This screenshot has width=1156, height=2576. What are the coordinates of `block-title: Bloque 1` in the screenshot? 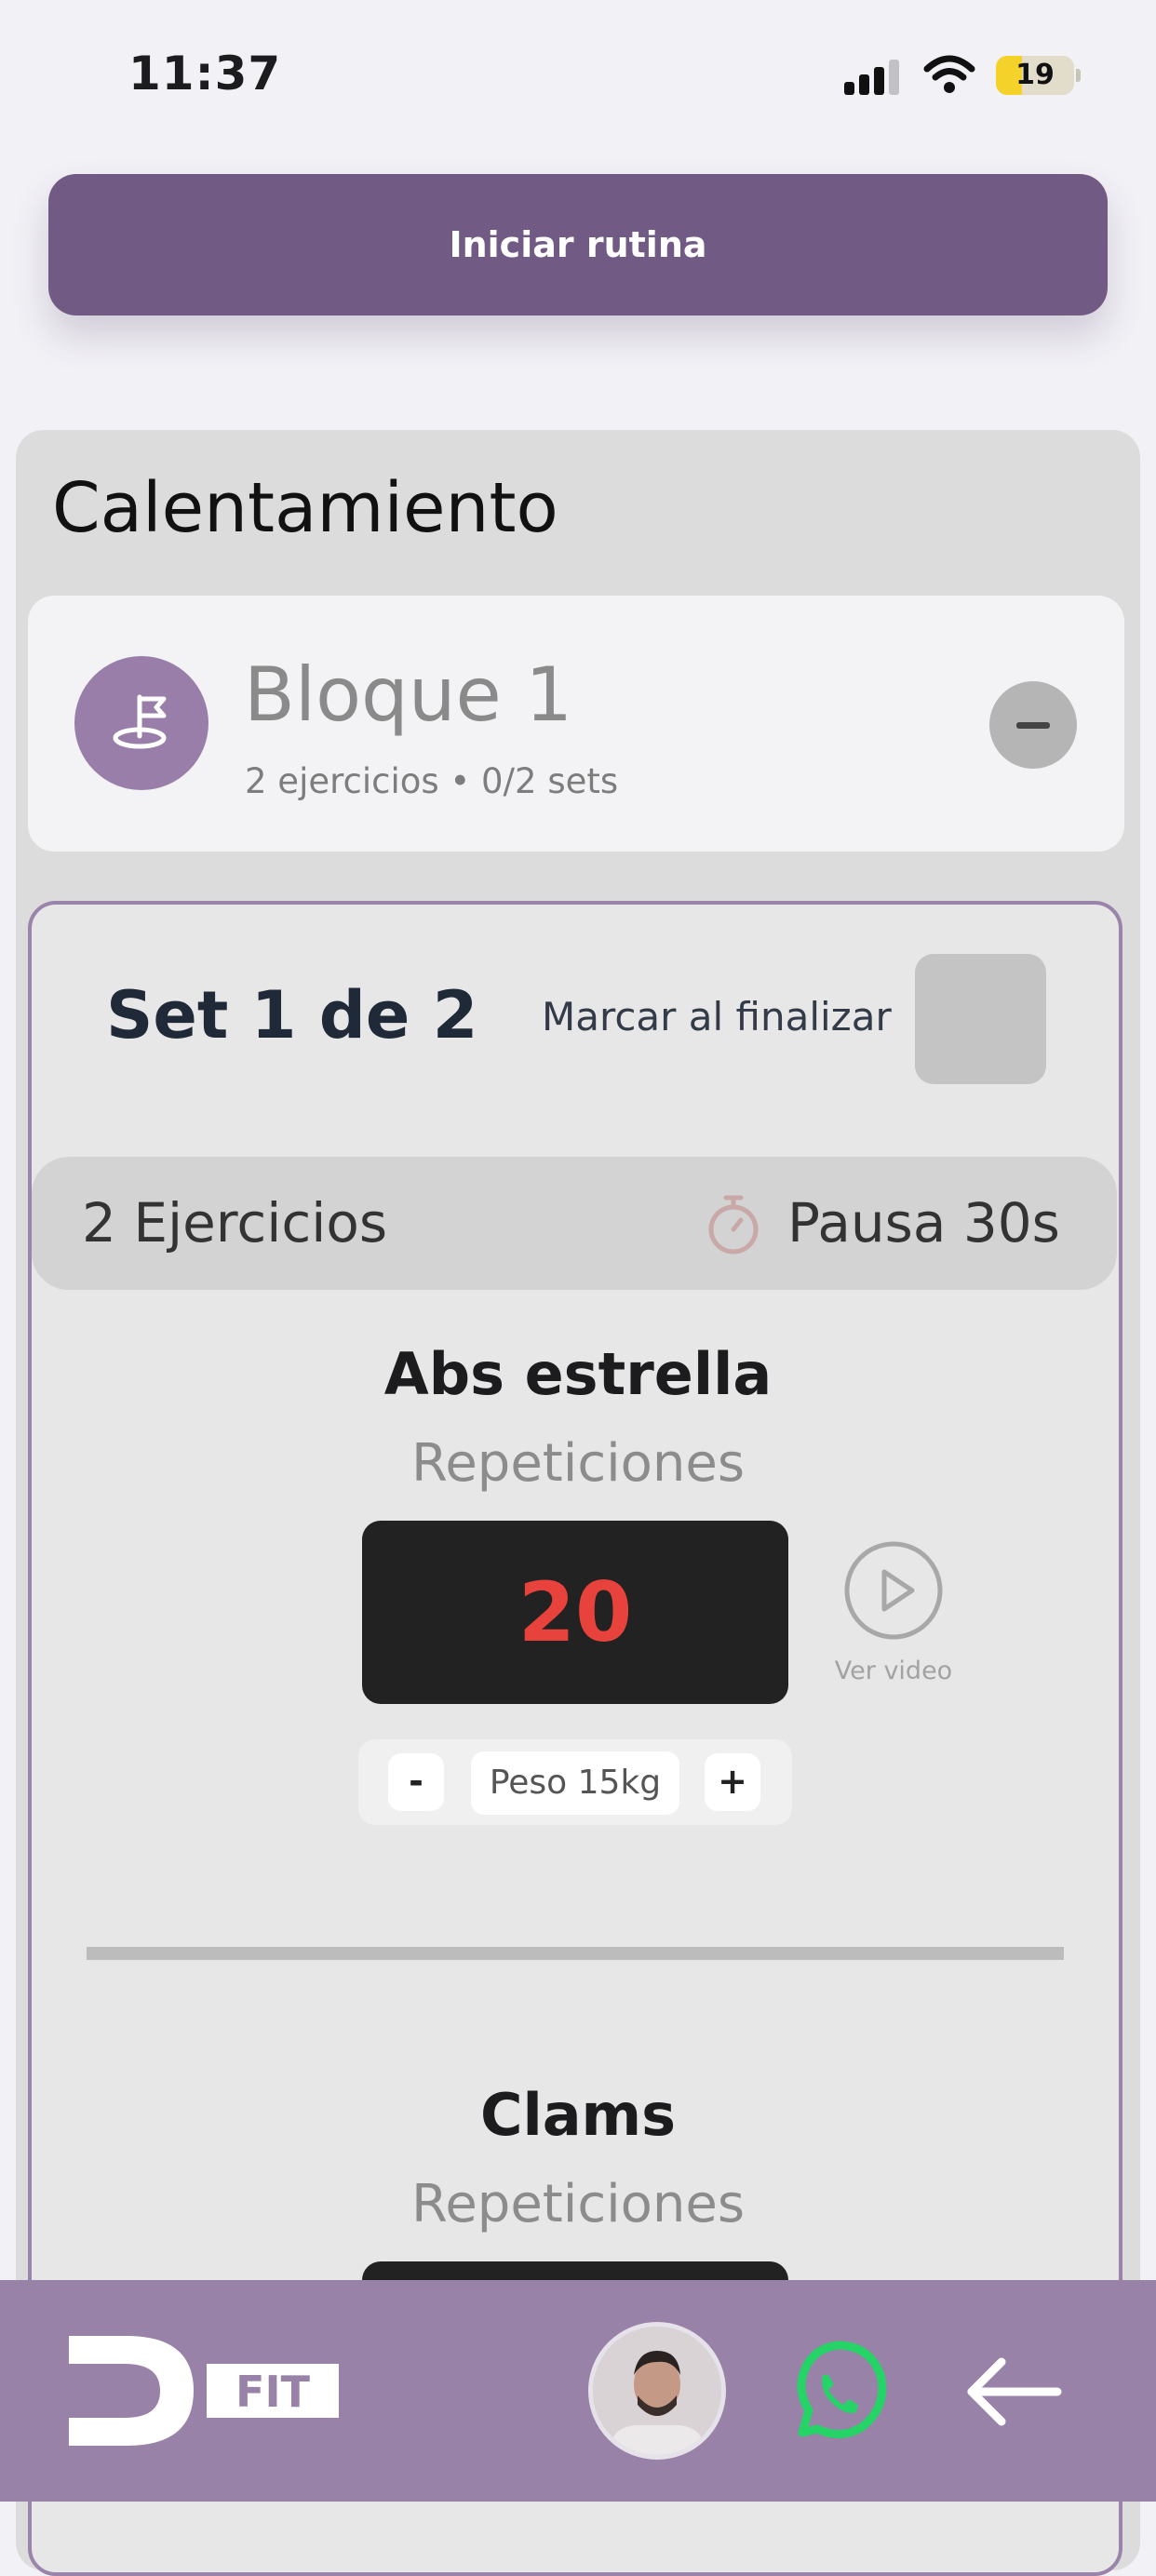 It's located at (408, 694).